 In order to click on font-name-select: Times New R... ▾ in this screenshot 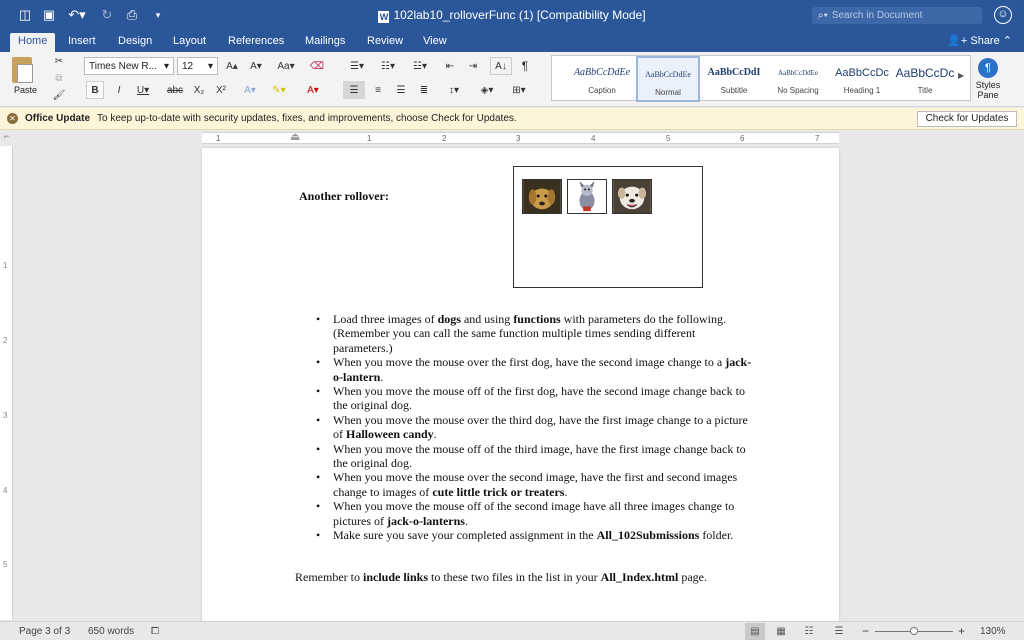, I will do `click(129, 66)`.